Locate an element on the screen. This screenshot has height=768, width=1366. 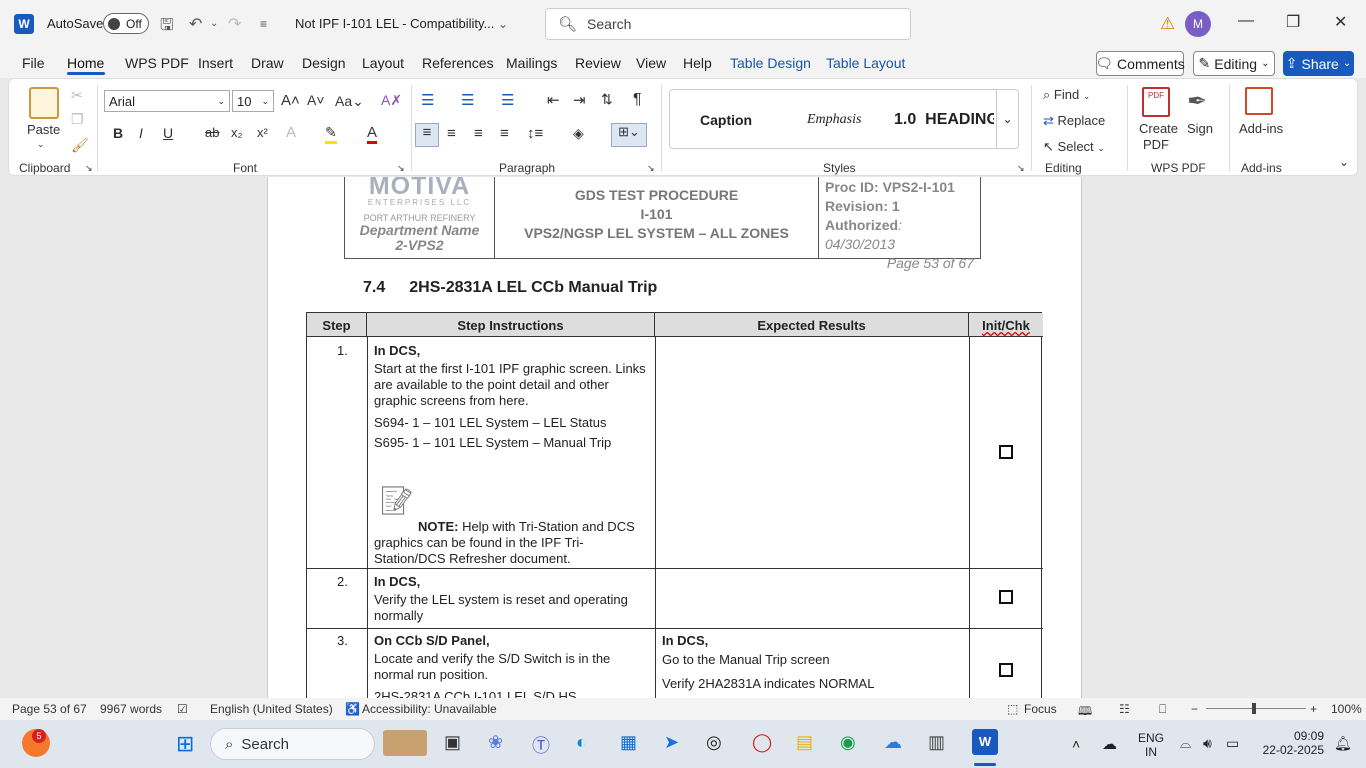
accessibility-status: Accessibility: Unavailable is located at coordinates (429, 709).